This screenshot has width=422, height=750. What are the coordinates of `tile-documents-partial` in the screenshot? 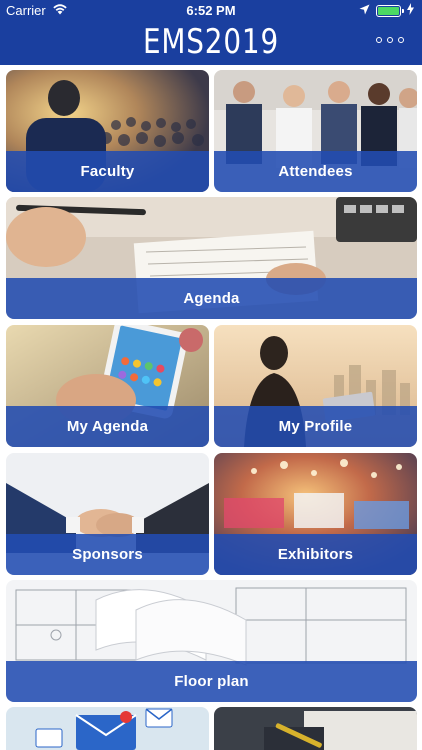 It's located at (315, 728).